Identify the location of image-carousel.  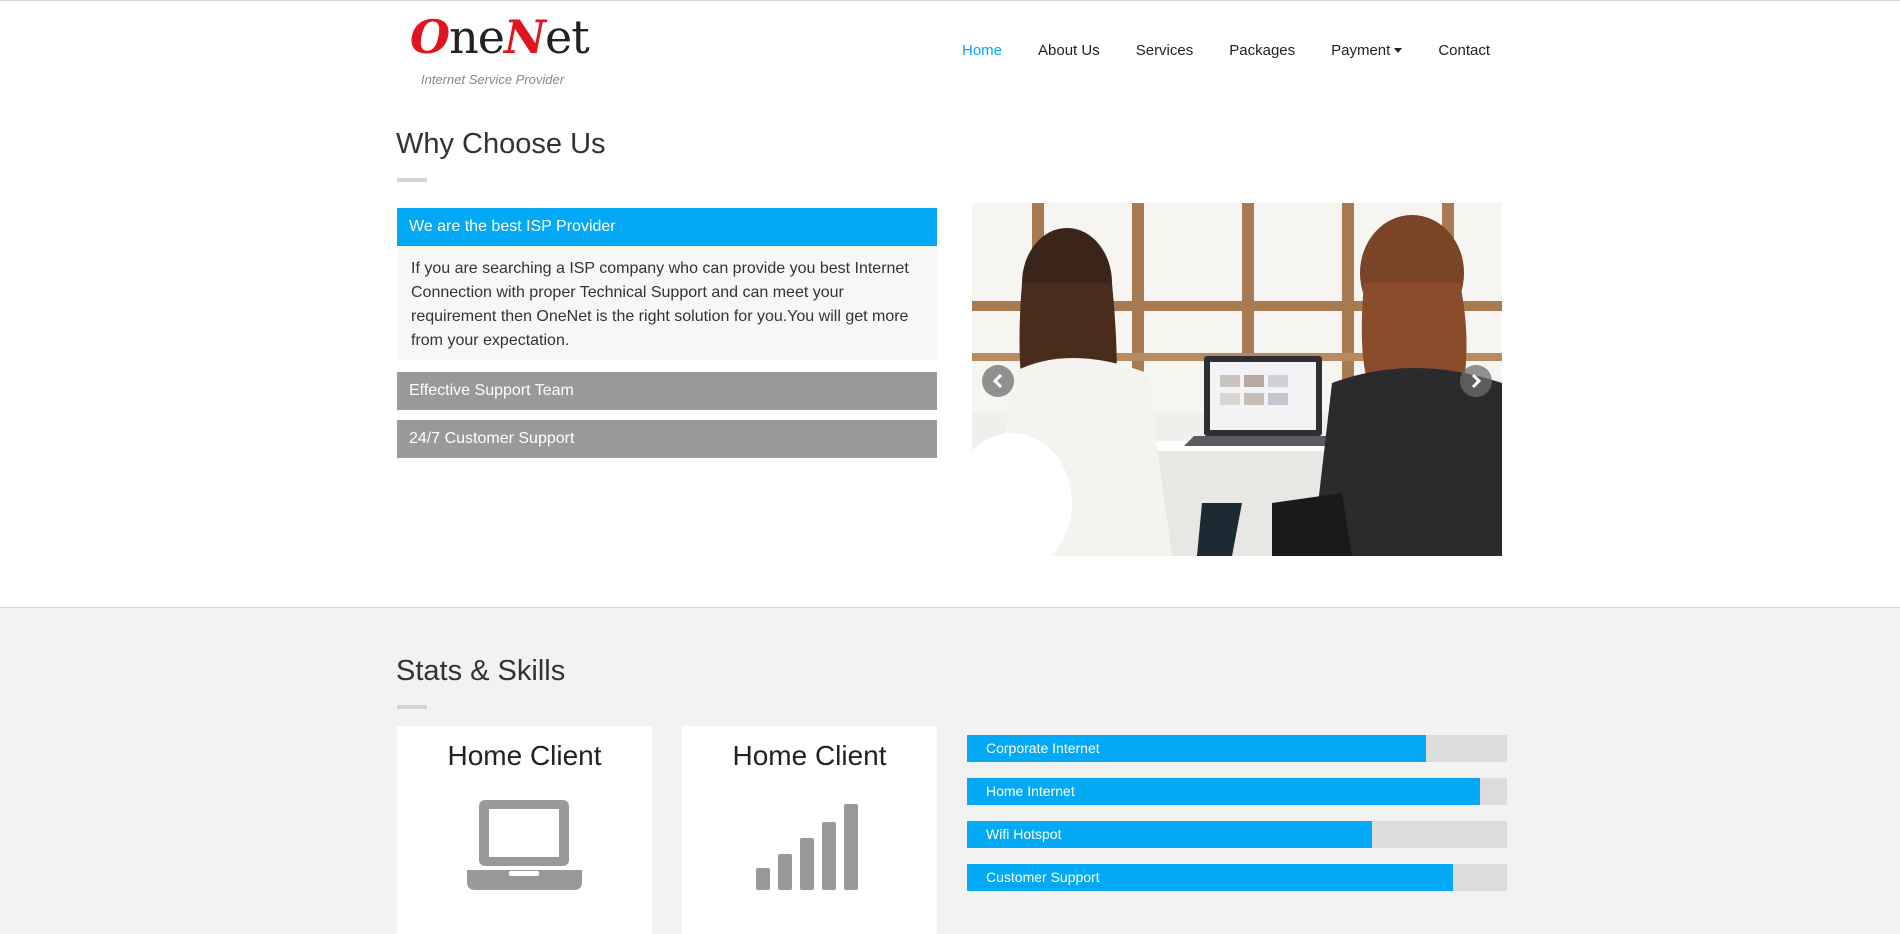
(1237, 379).